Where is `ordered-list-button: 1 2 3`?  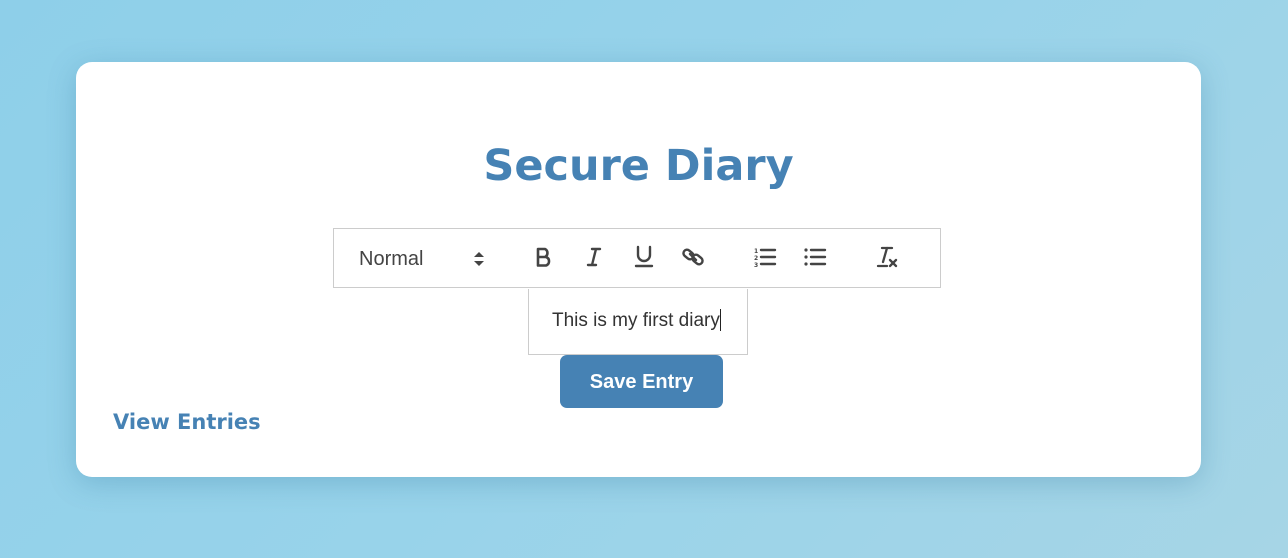 ordered-list-button: 1 2 3 is located at coordinates (765, 259).